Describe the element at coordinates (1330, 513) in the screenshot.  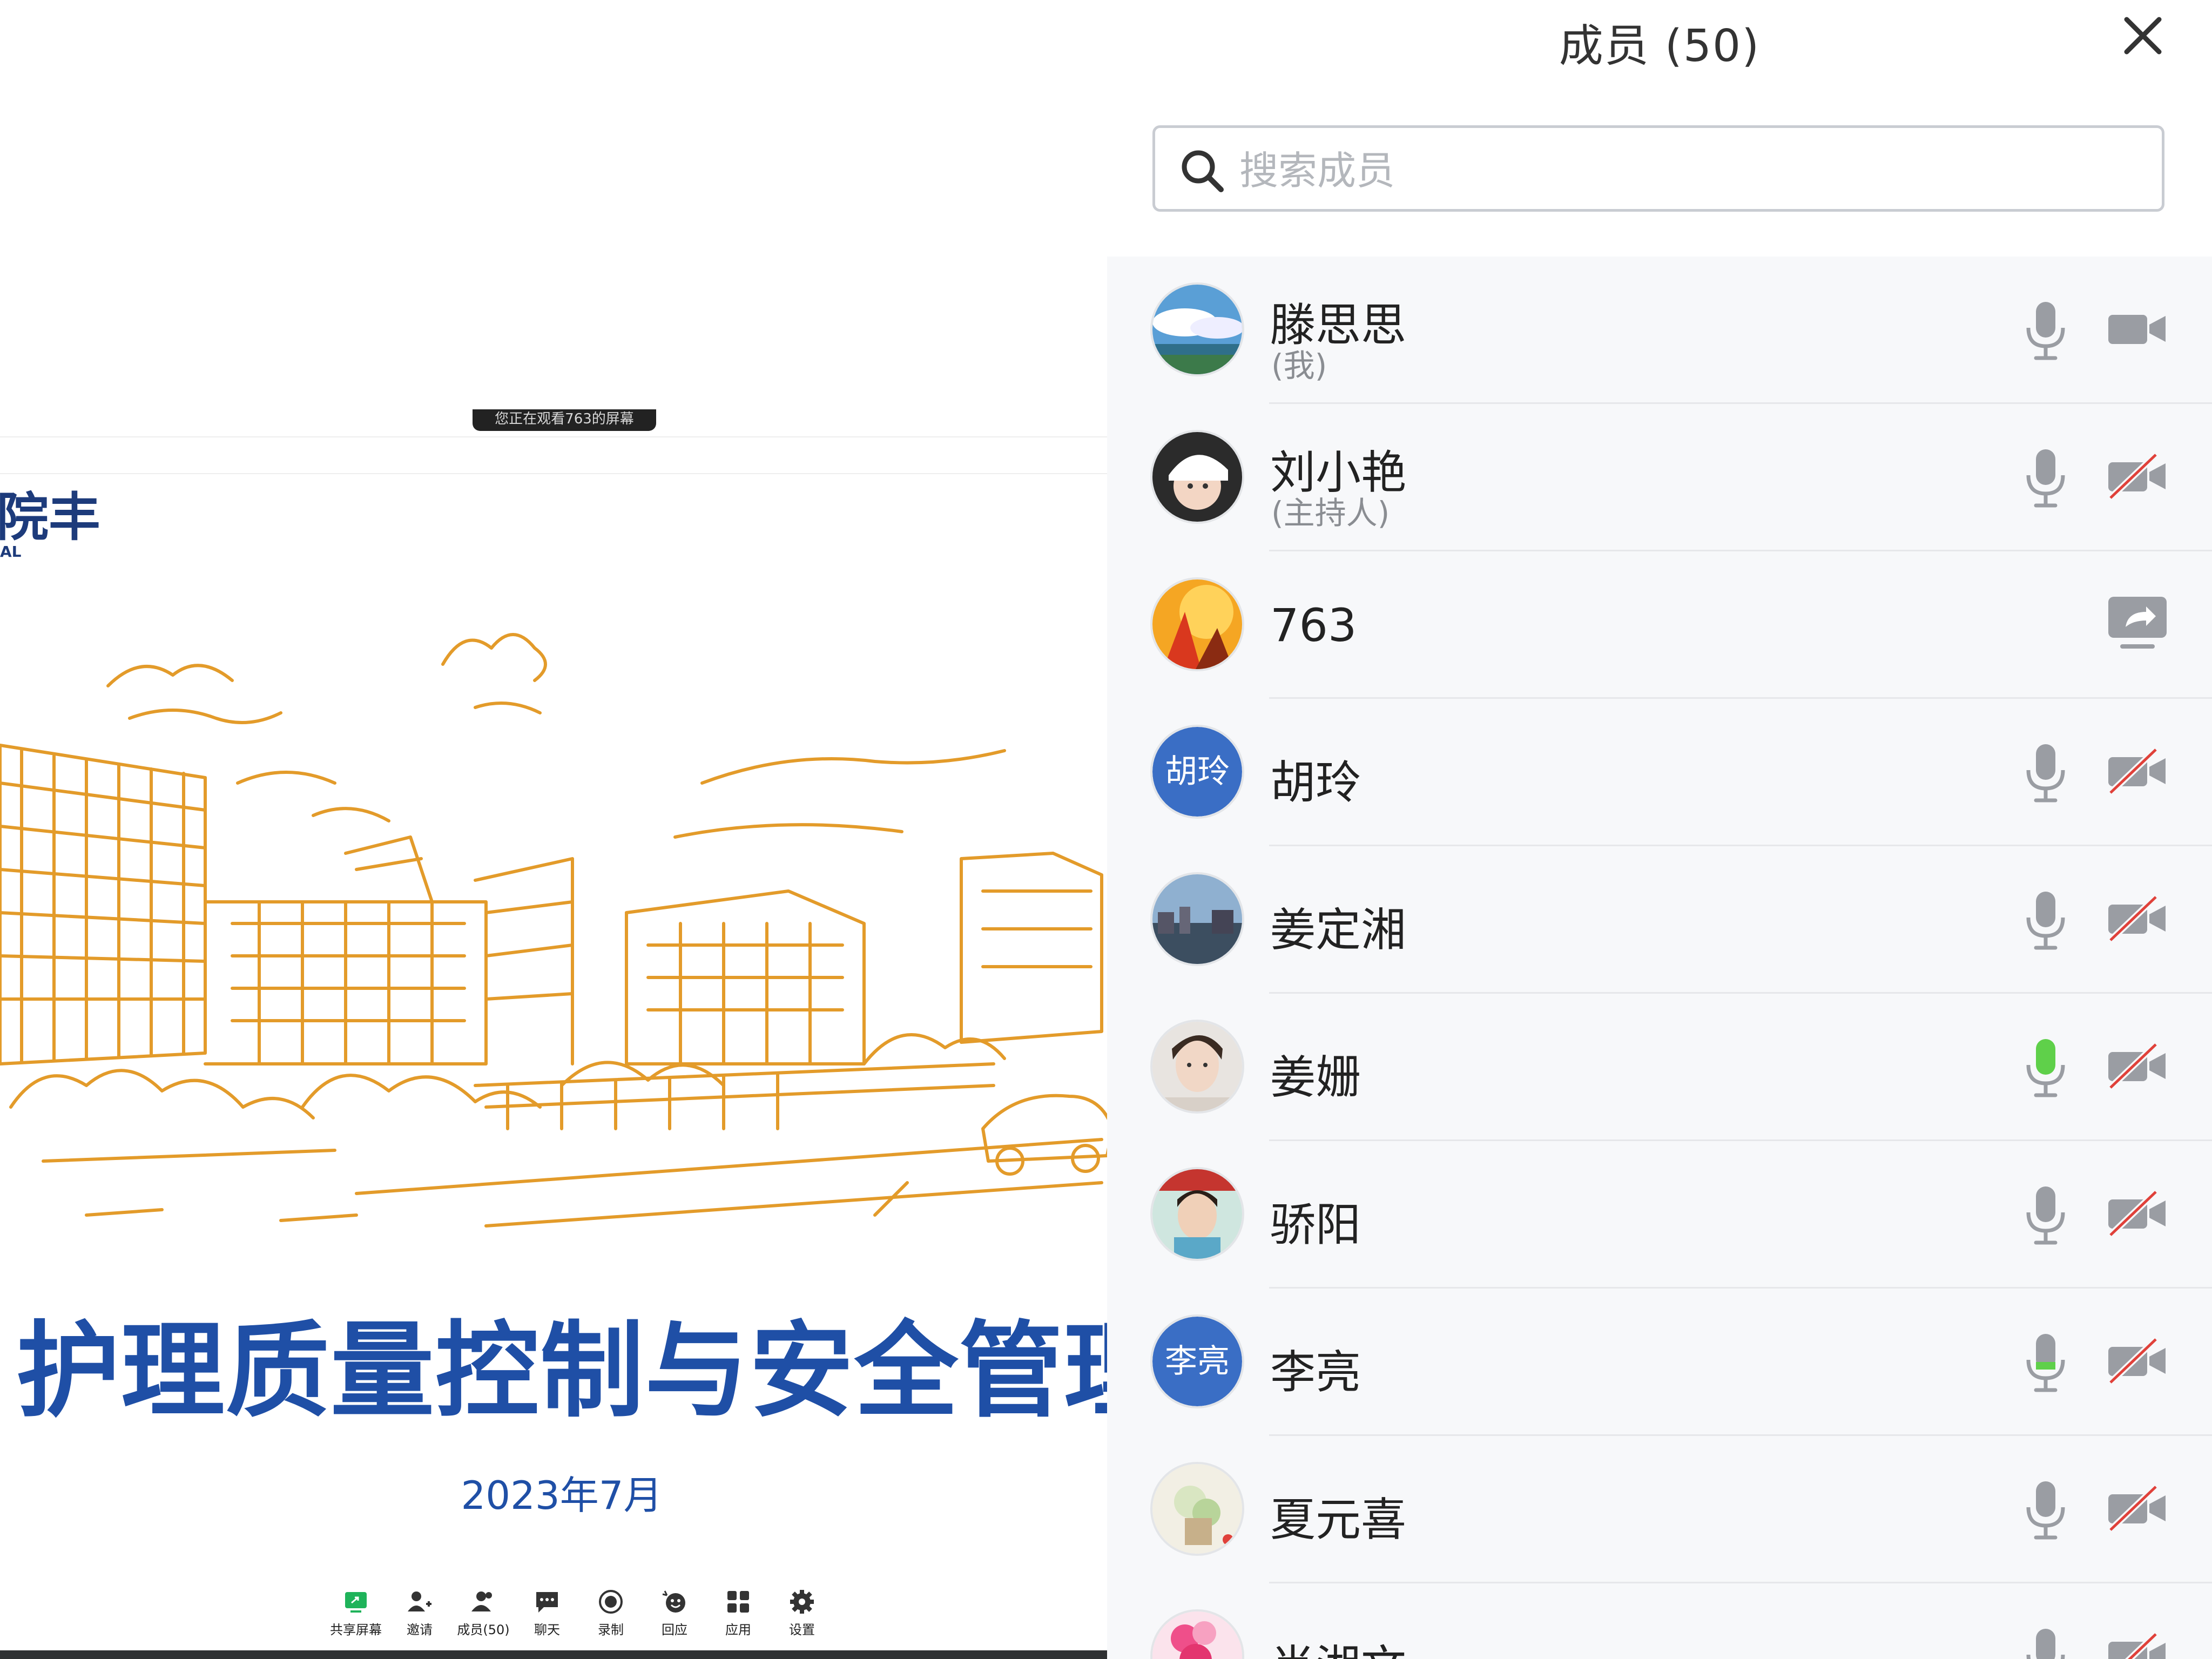
I see `member-role: (主持人)` at that location.